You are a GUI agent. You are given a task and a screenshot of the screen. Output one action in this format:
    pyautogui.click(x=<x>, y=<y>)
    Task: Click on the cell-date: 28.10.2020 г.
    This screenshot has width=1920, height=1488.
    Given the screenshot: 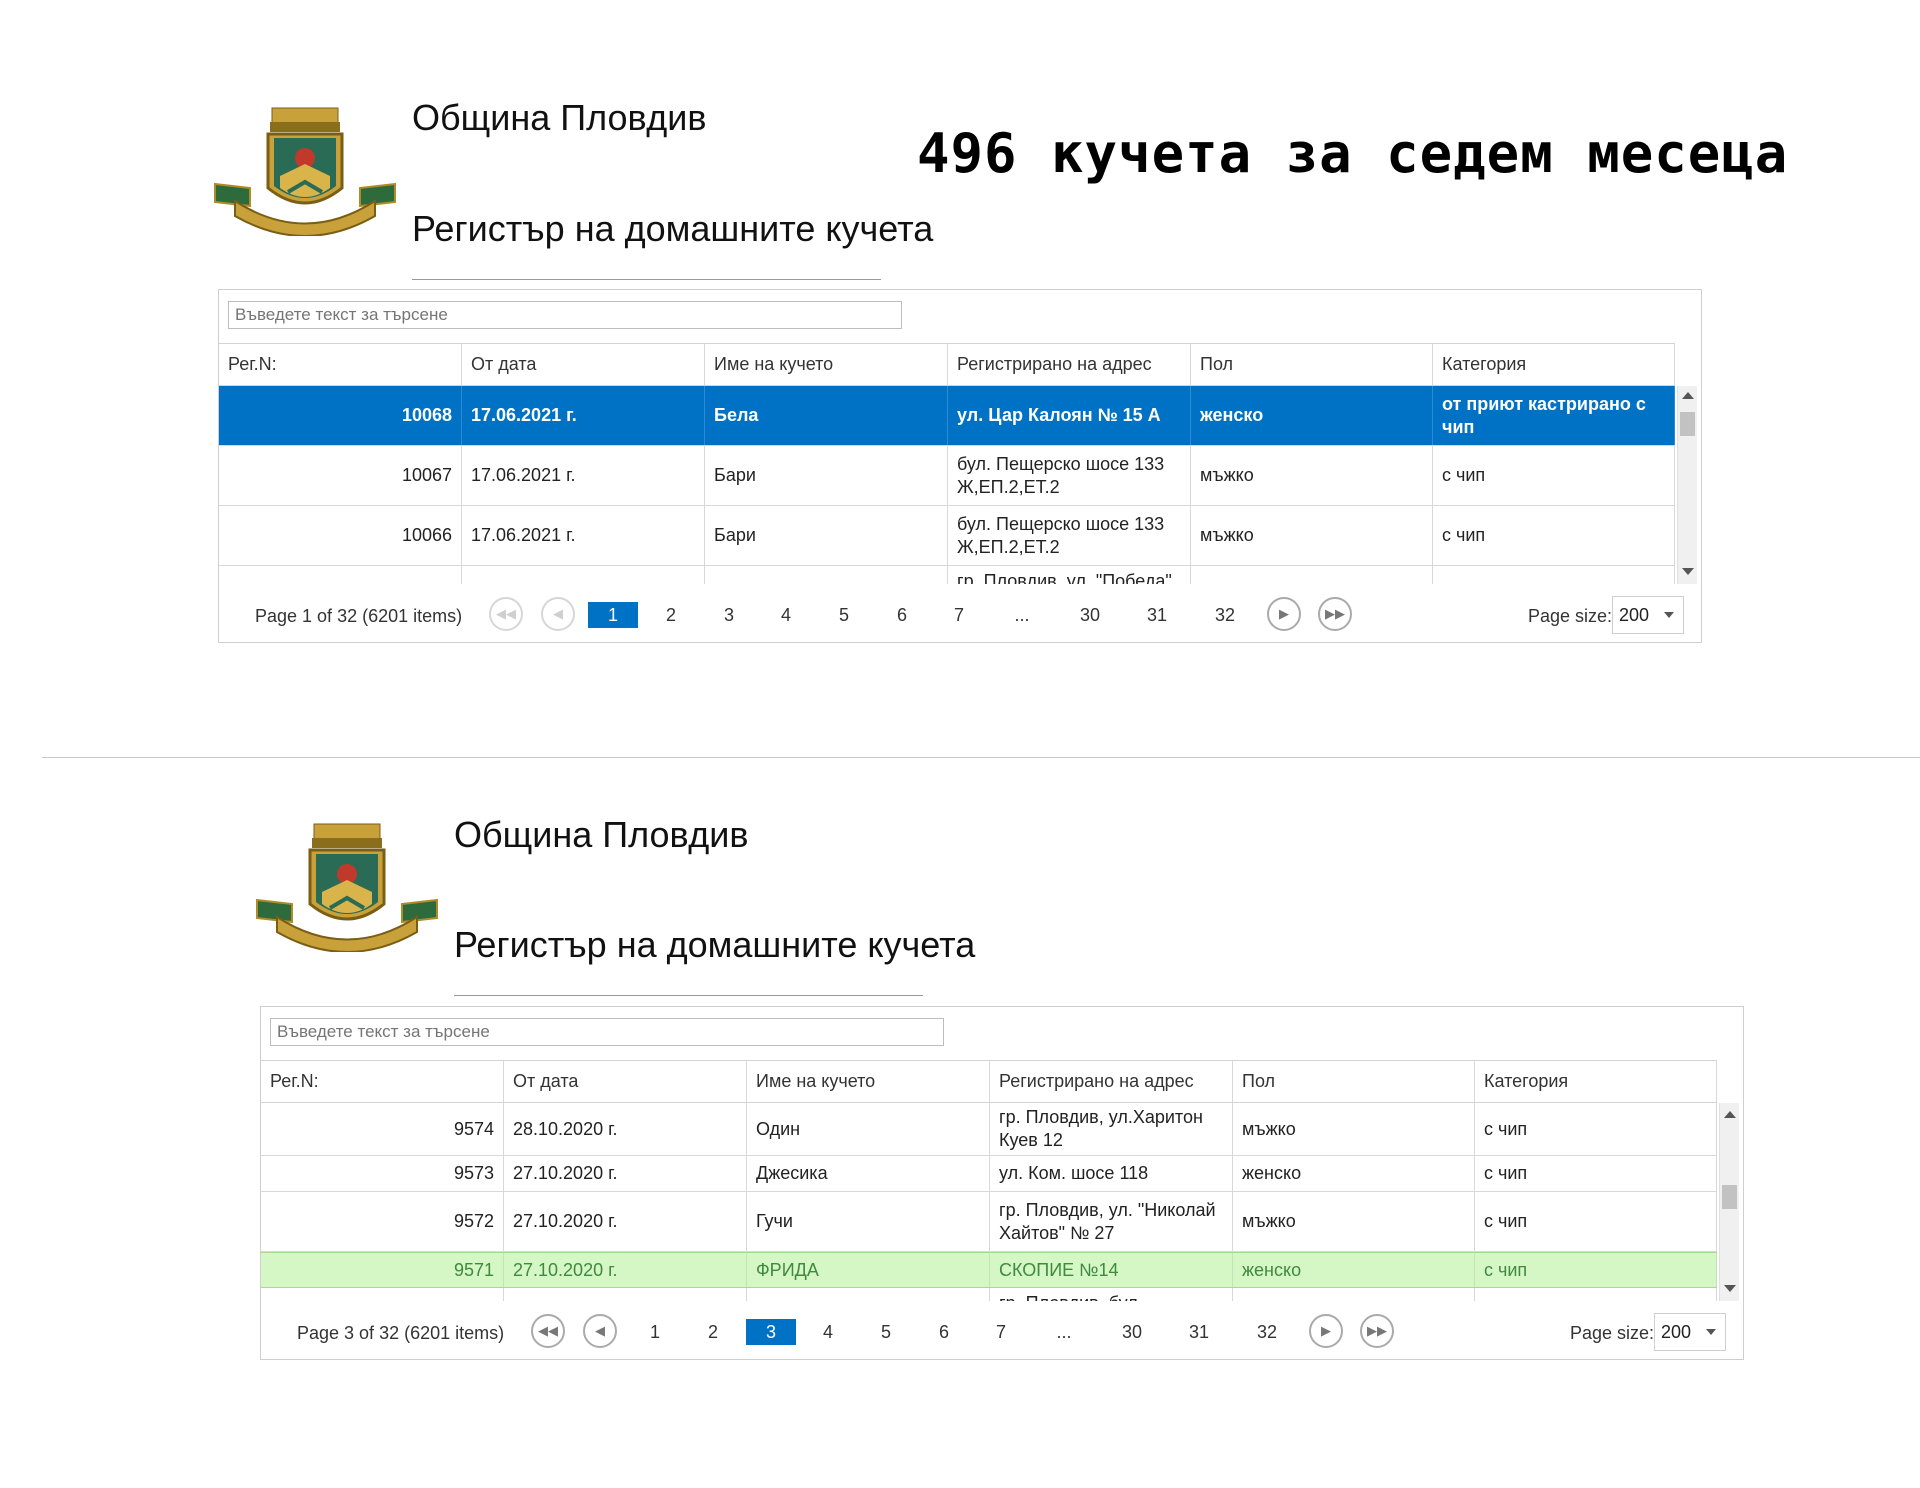 What is the action you would take?
    pyautogui.click(x=625, y=1129)
    